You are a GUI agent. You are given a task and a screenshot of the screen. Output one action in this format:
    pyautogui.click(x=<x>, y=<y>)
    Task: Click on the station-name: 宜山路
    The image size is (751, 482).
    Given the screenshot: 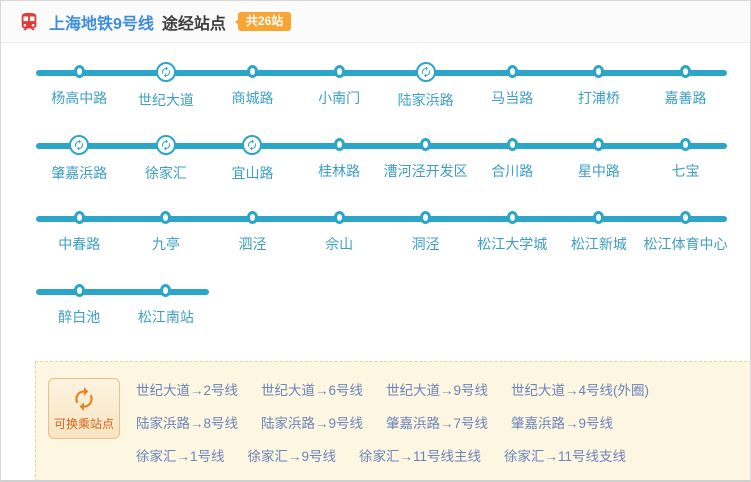 What is the action you would take?
    pyautogui.click(x=252, y=173)
    